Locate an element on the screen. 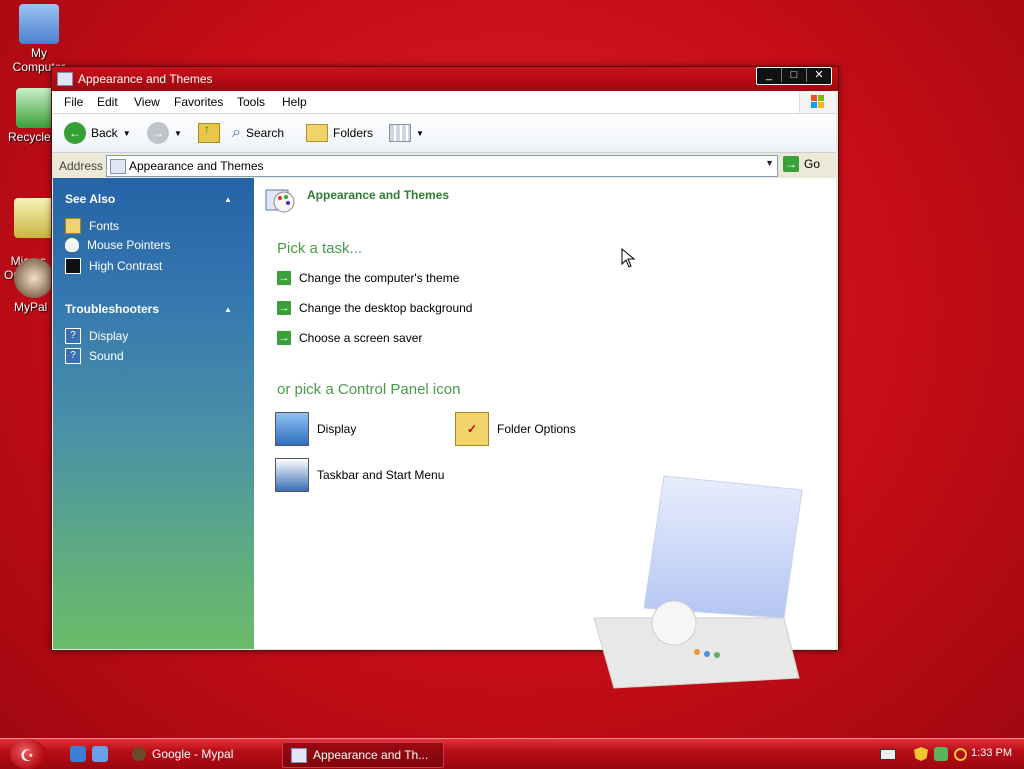 This screenshot has height=769, width=1024. sidebar-item-label: High Contrast is located at coordinates (126, 266).